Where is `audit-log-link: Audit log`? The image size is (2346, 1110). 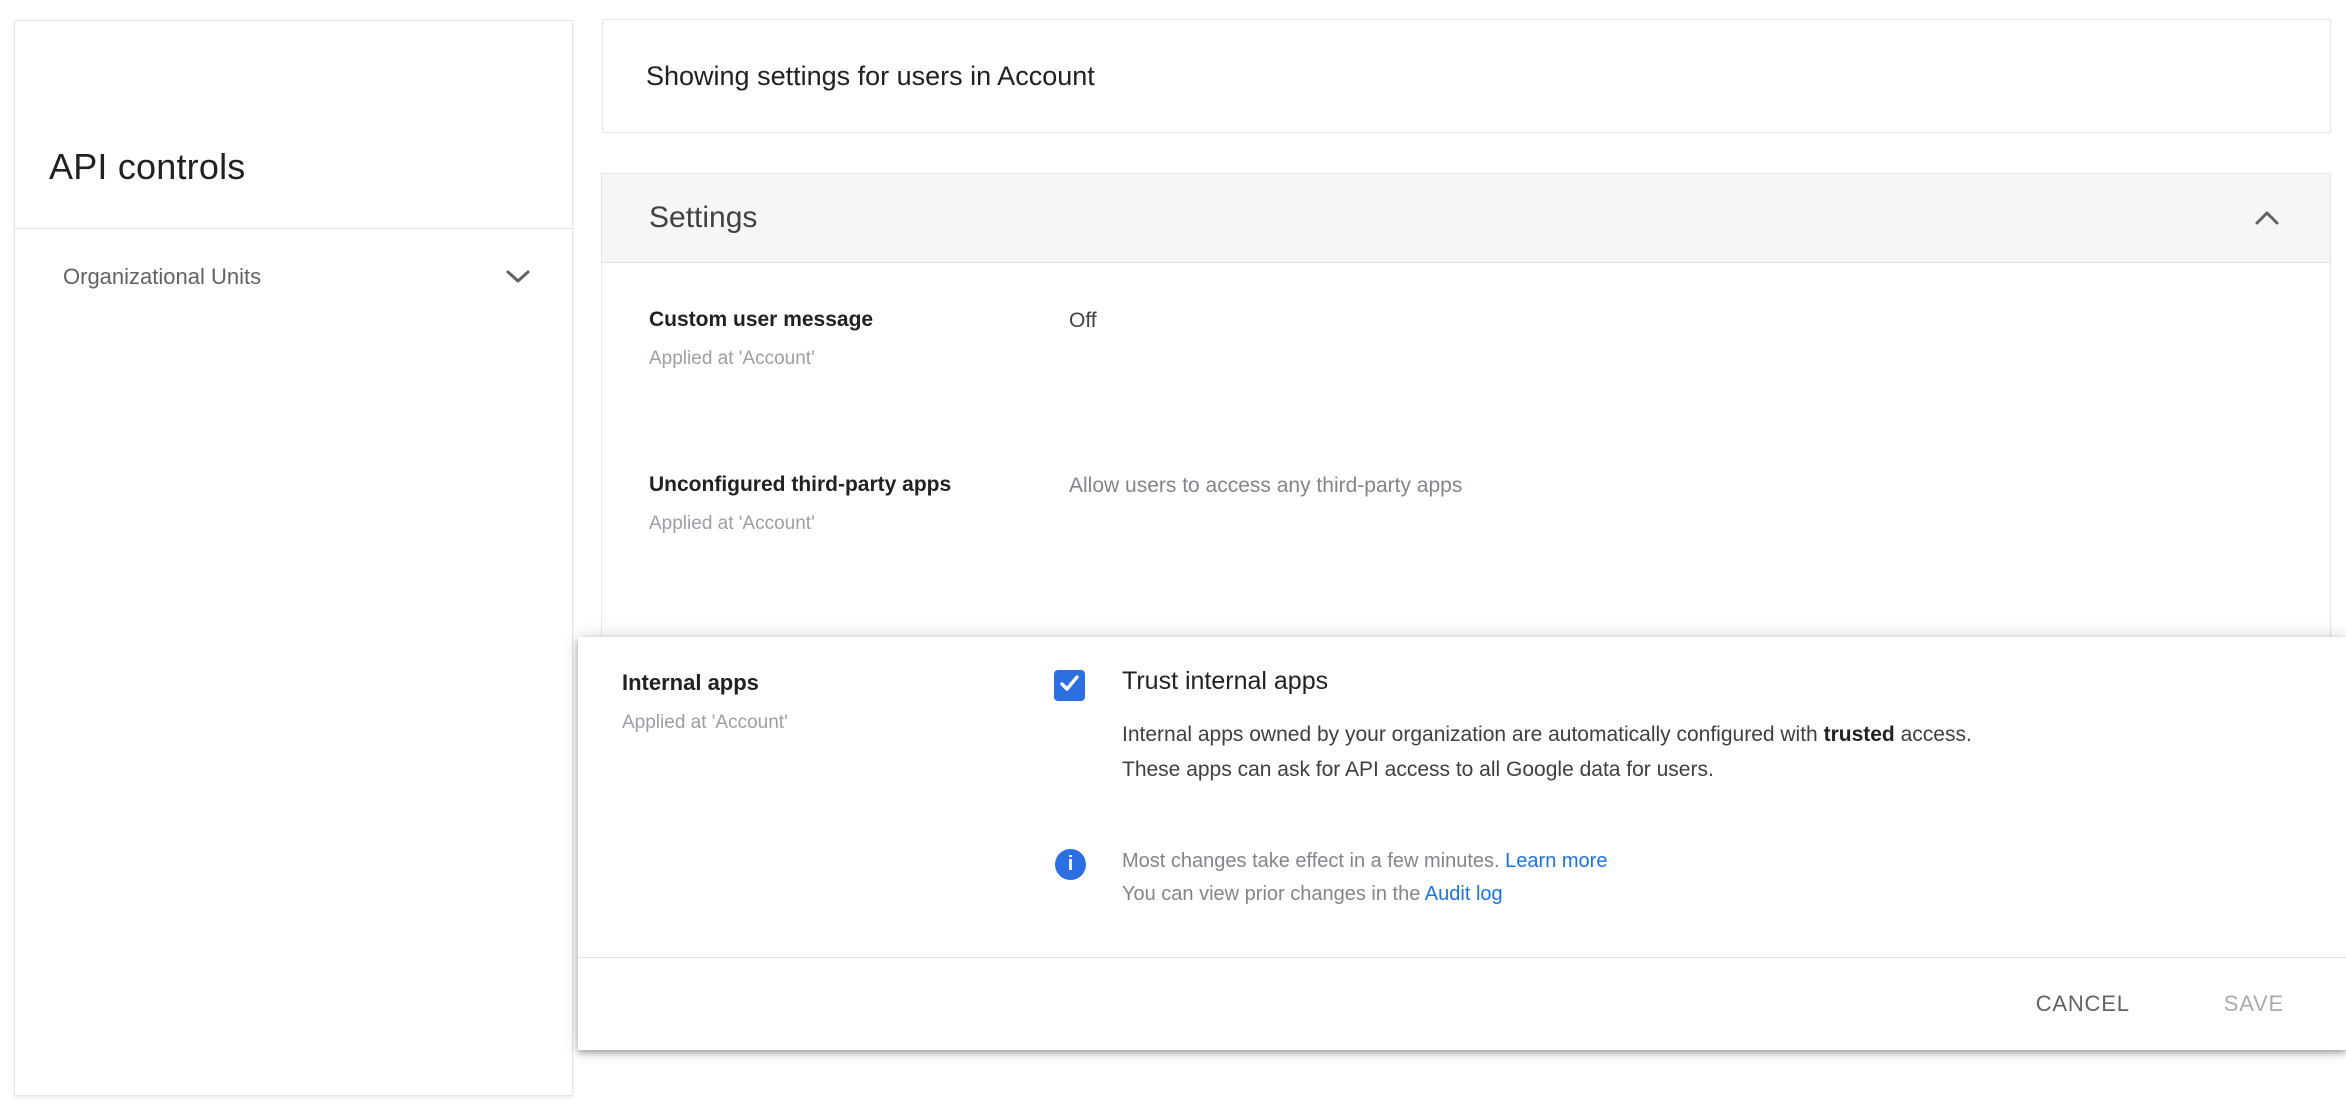 audit-log-link: Audit log is located at coordinates (1464, 894).